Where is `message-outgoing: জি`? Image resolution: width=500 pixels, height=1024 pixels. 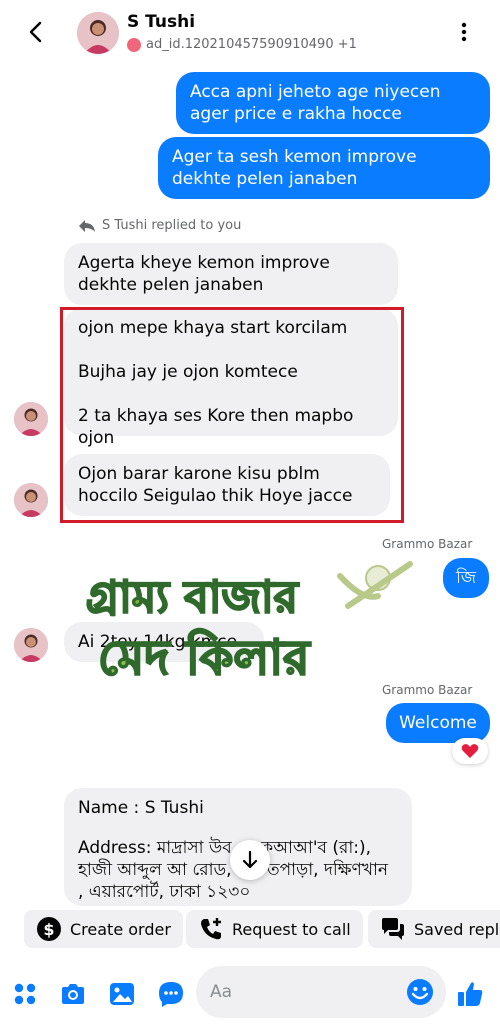 message-outgoing: জি is located at coordinates (466, 578).